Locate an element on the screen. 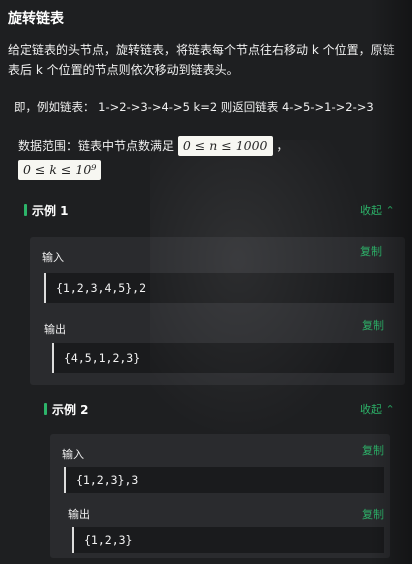 The image size is (412, 564). example-1-label: 示例 1 is located at coordinates (50, 211).